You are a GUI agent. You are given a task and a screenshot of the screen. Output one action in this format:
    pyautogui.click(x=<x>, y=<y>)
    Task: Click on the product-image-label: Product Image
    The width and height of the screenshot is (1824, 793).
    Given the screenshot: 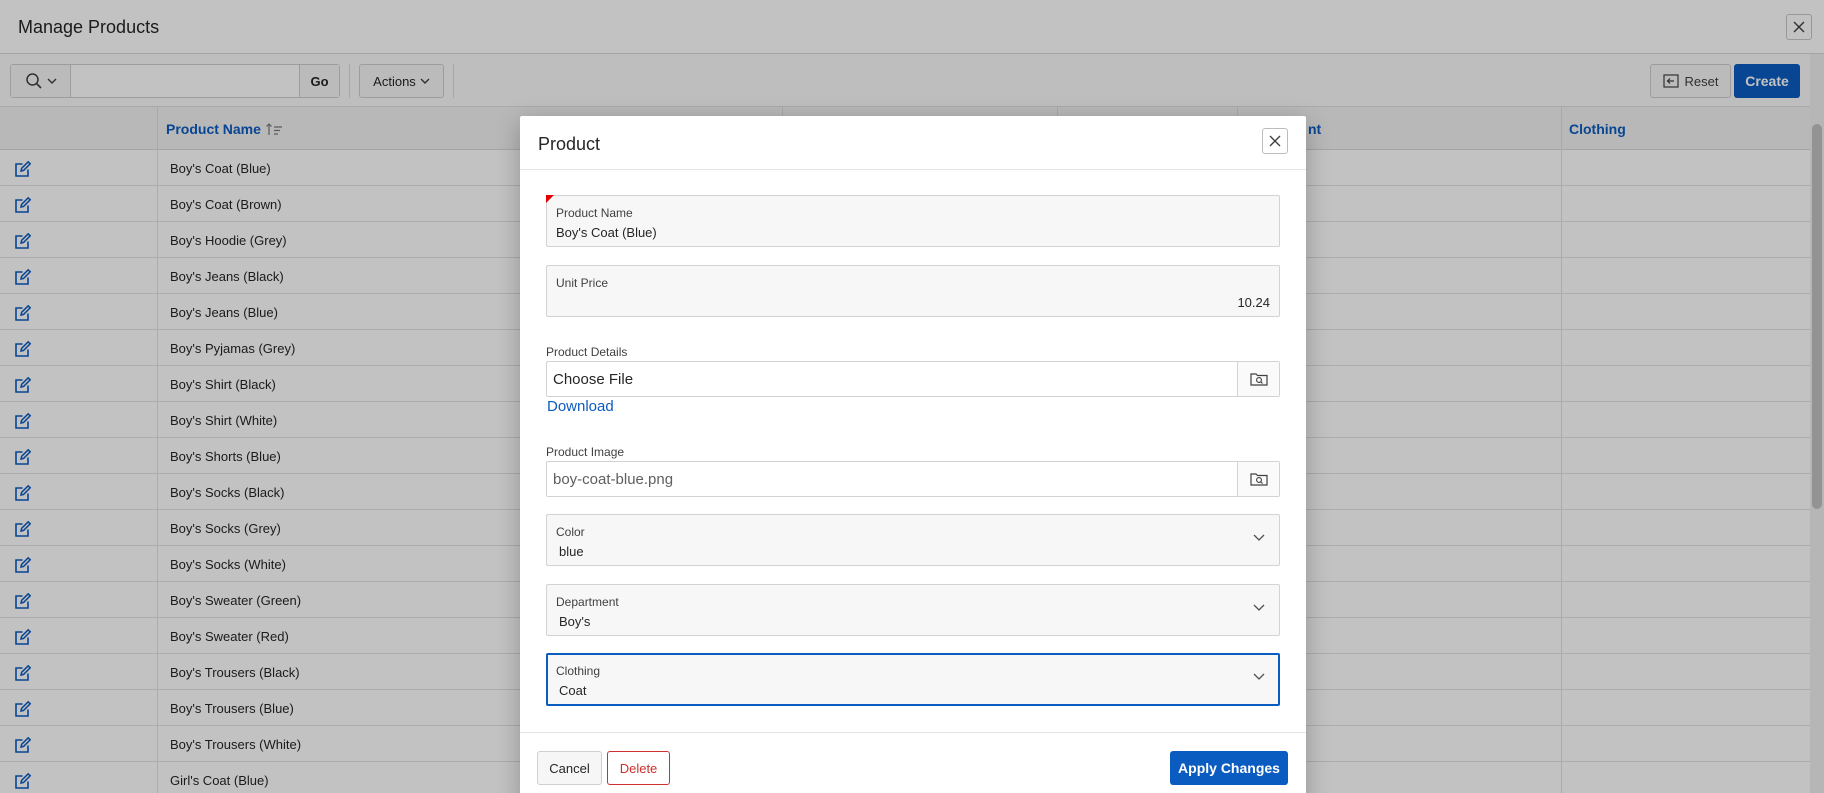 What is the action you would take?
    pyautogui.click(x=585, y=452)
    